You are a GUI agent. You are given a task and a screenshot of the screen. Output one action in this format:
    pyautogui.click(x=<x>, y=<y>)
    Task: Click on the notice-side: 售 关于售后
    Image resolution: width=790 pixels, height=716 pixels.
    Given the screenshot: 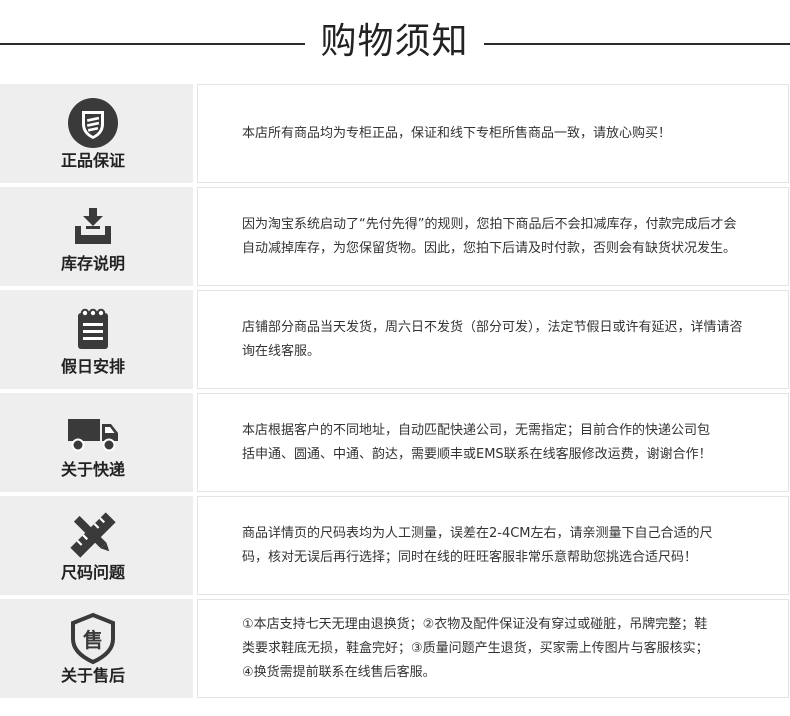 What is the action you would take?
    pyautogui.click(x=96, y=648)
    